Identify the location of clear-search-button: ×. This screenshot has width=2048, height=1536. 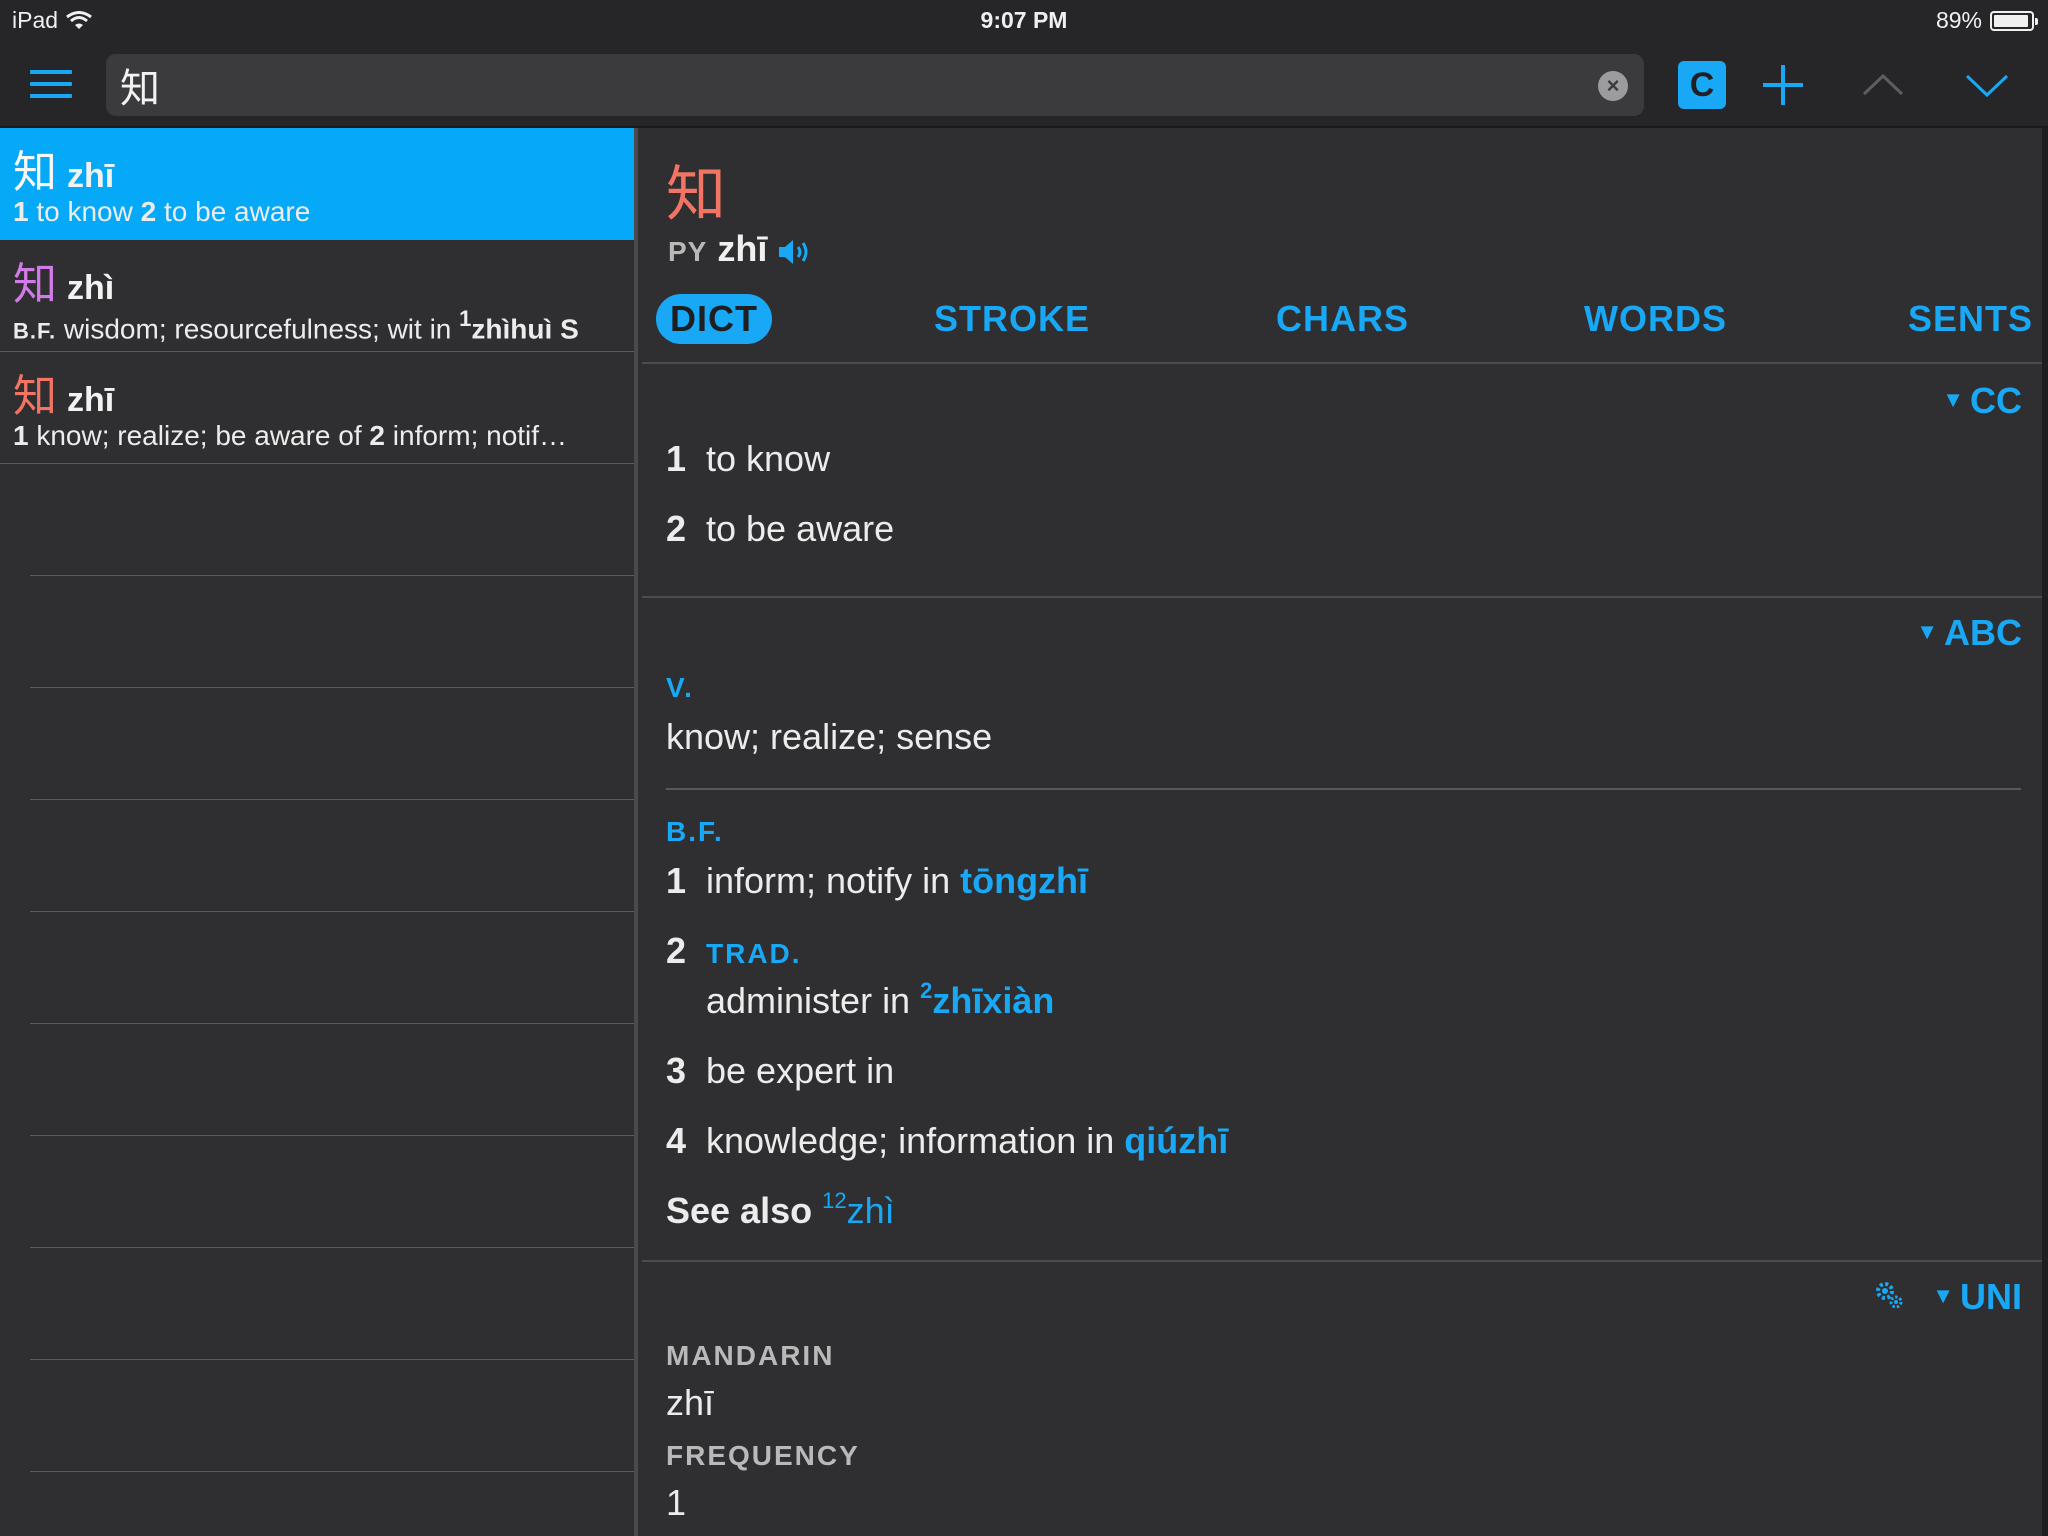
(1613, 86).